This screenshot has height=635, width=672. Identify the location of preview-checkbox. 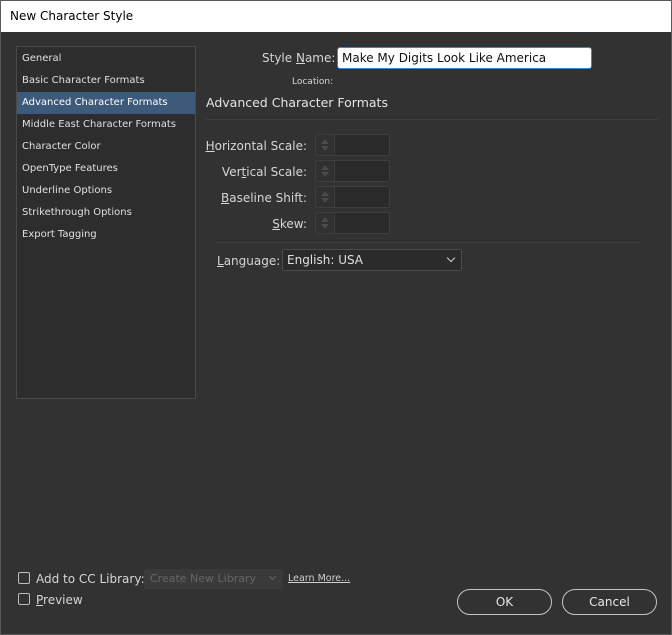
(24, 599).